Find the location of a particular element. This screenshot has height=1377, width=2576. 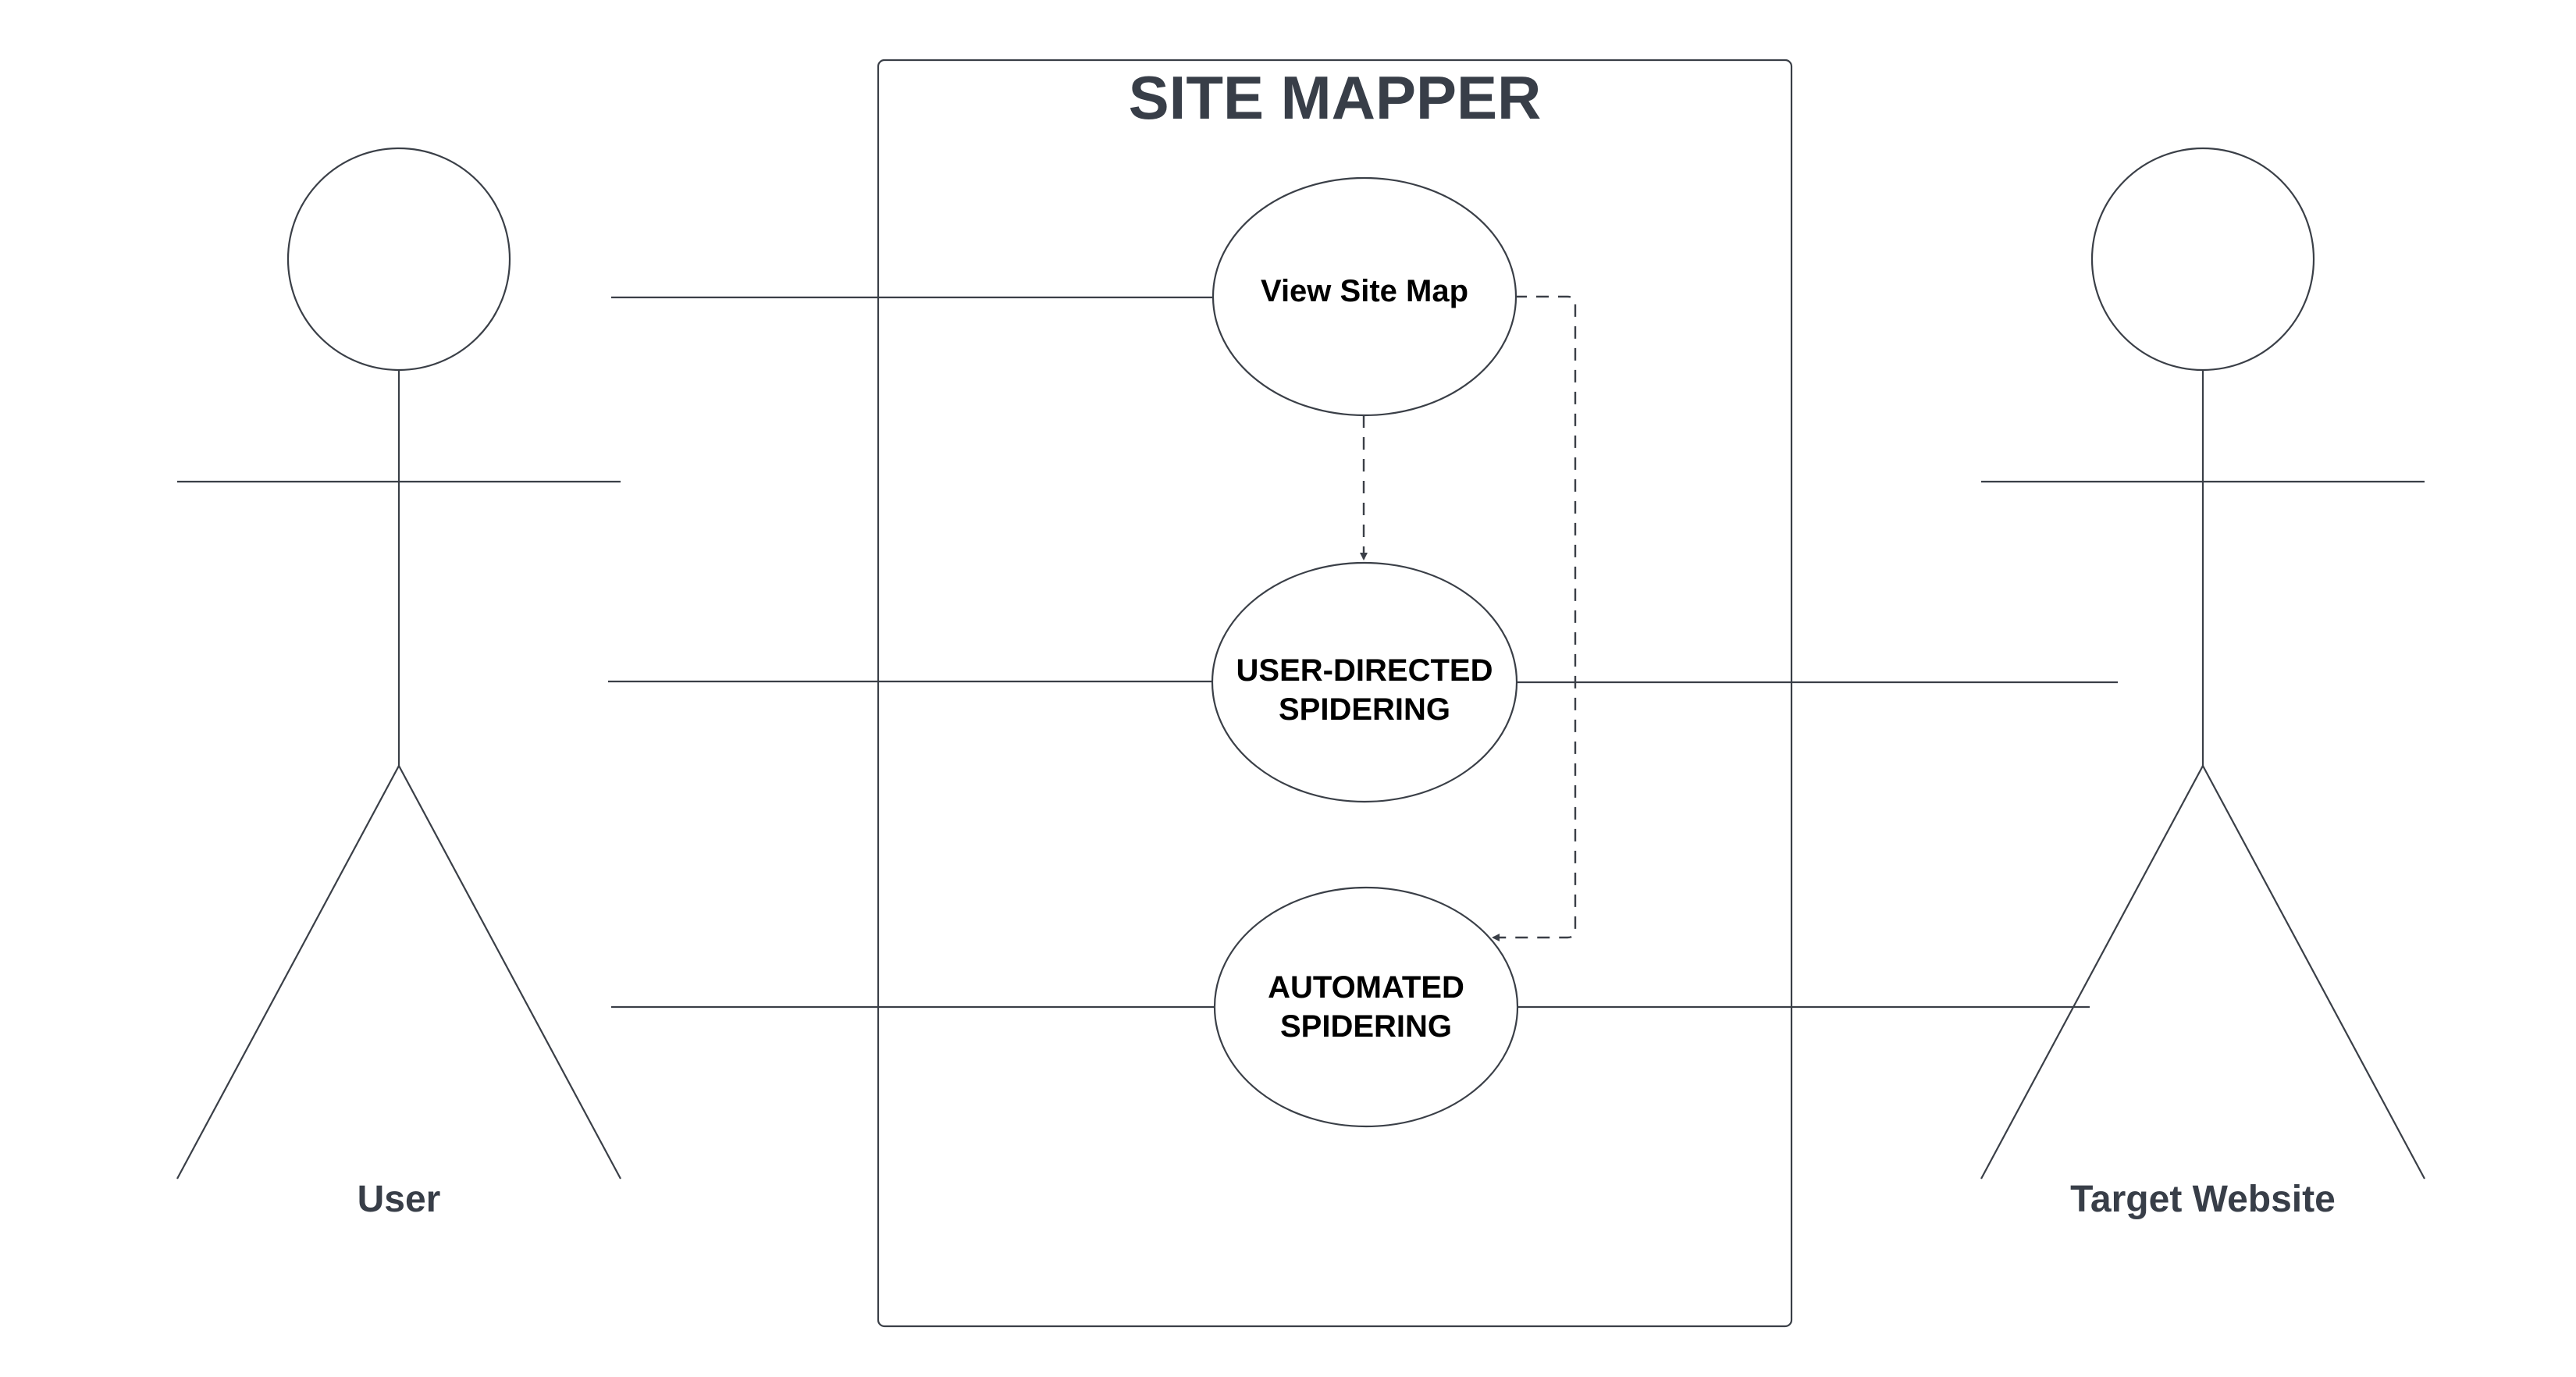

use-case-automated-label-line2: SPIDERING is located at coordinates (1366, 1026).